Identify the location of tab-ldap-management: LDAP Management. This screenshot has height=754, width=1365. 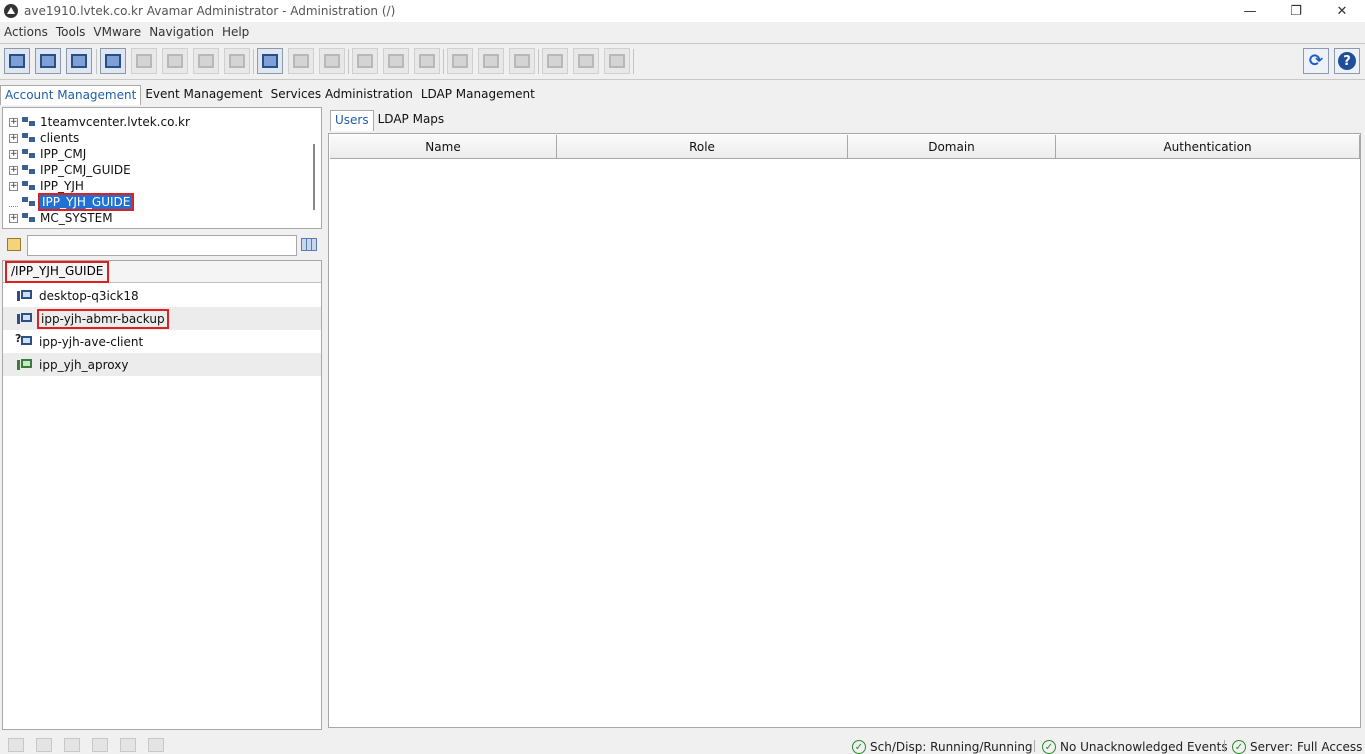
(478, 95).